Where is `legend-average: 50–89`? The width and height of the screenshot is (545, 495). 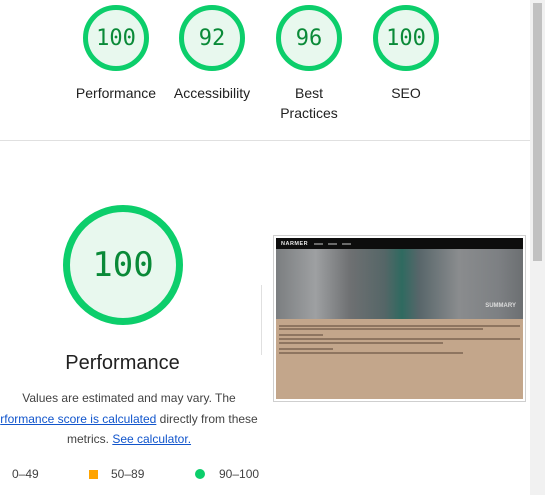
legend-average: 50–89 is located at coordinates (116, 474).